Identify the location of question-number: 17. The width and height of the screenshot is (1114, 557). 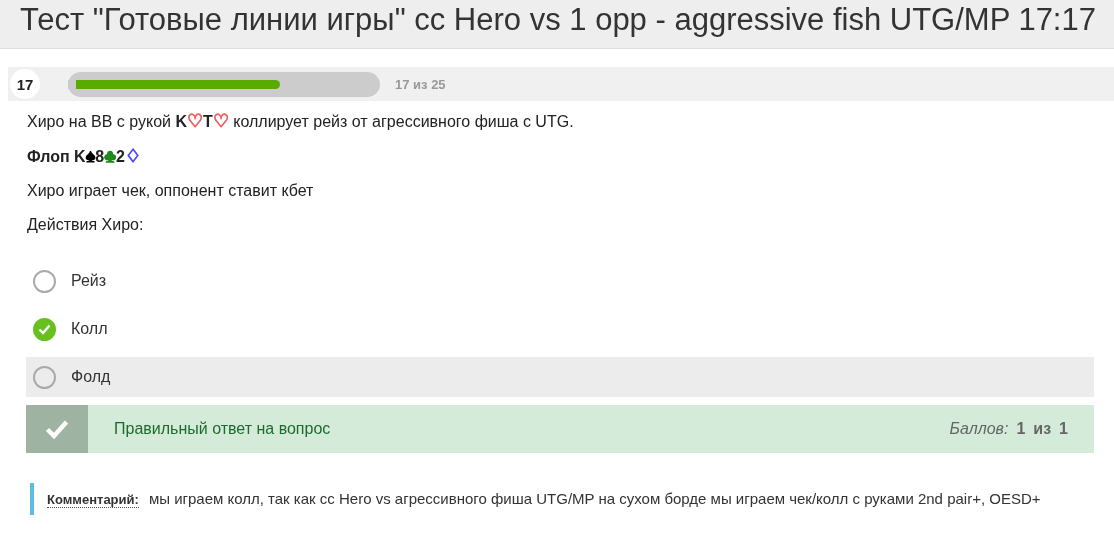
(25, 84).